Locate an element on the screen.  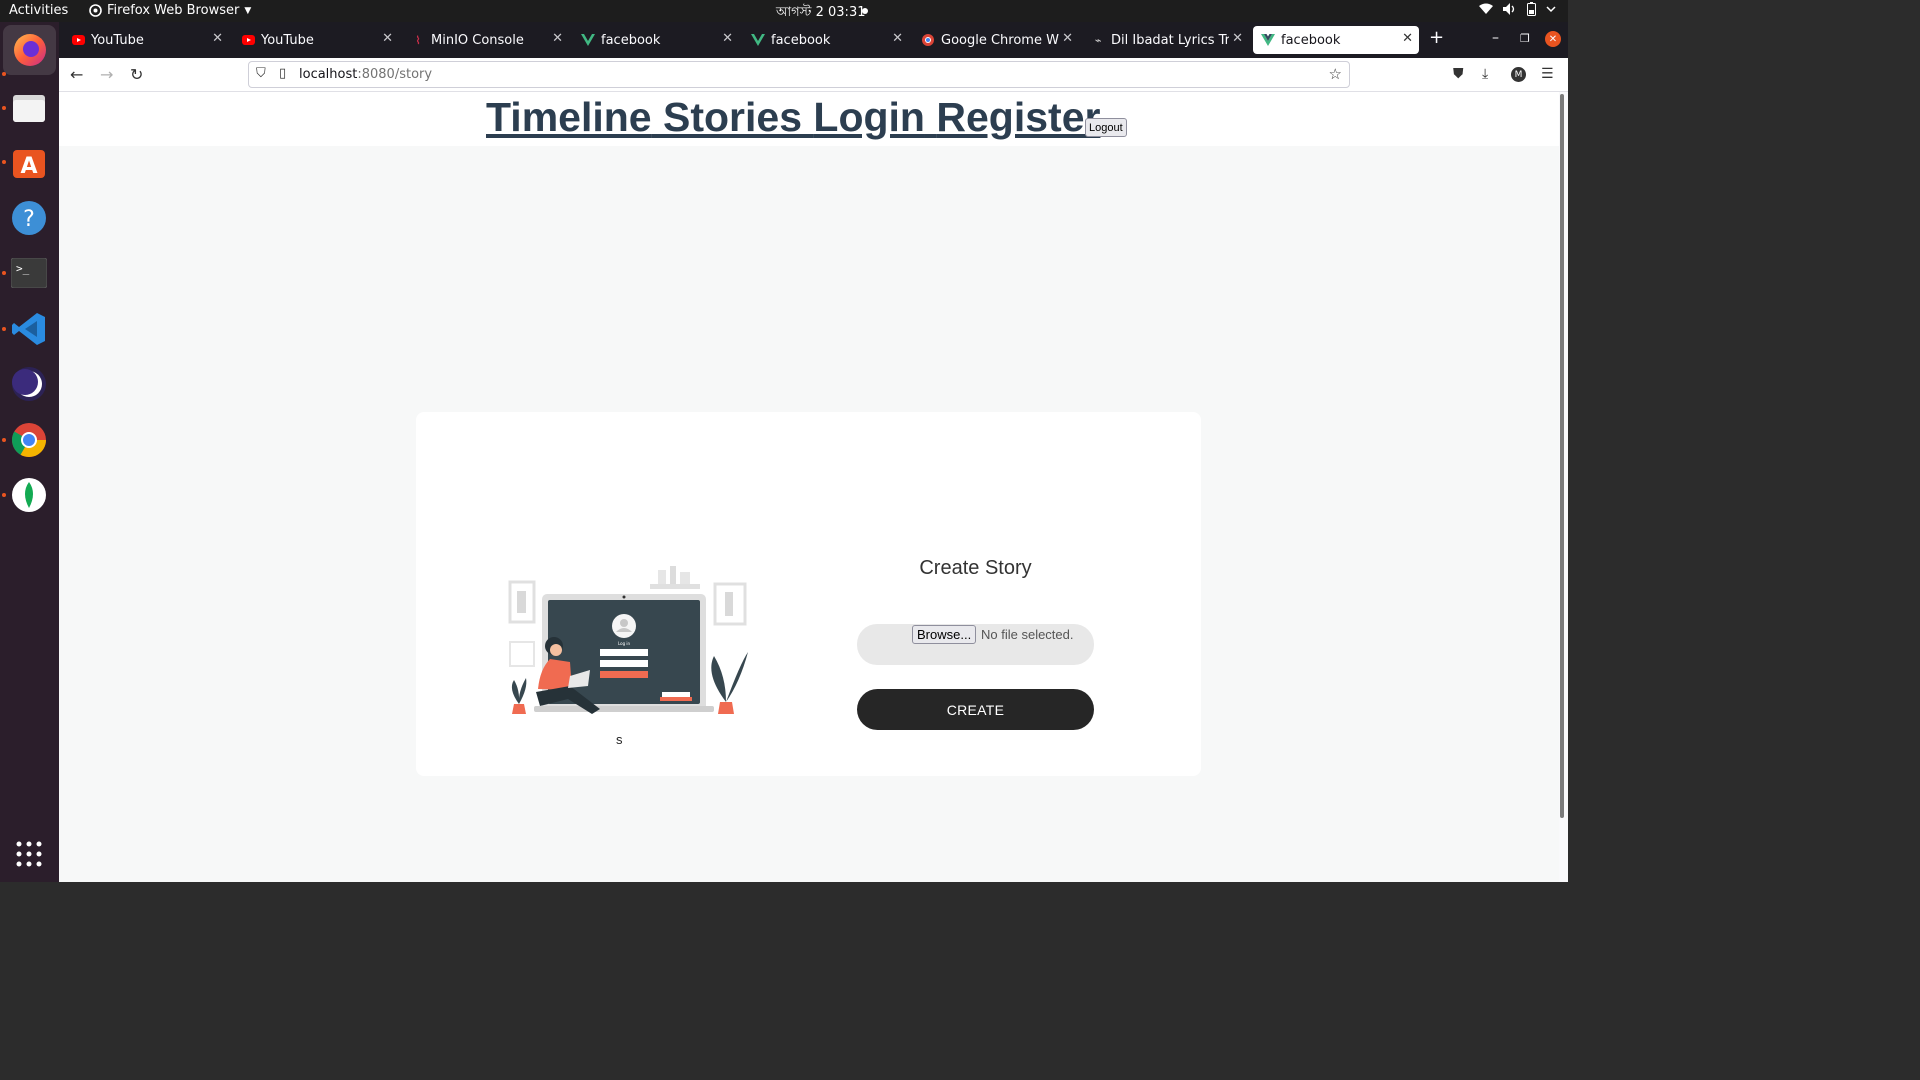
ubuntu-dock: A ? >_ is located at coordinates (29, 452).